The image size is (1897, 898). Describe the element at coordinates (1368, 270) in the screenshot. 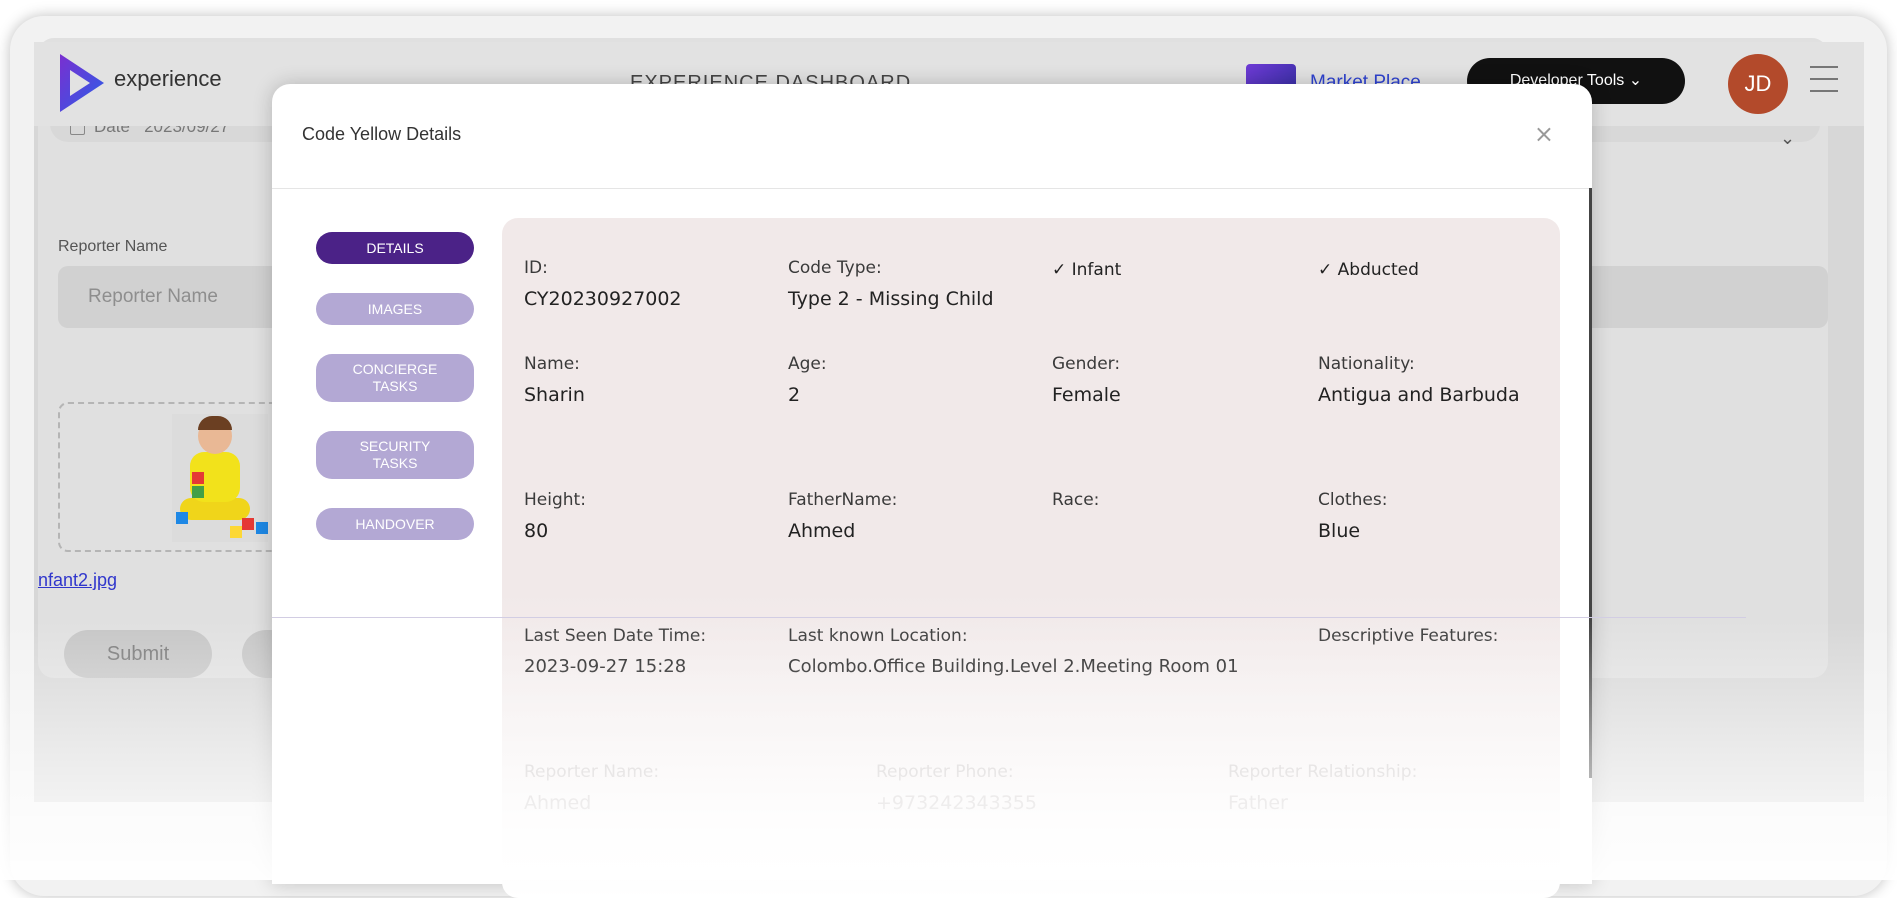

I see `abducted-flag: ✓ Abducted` at that location.